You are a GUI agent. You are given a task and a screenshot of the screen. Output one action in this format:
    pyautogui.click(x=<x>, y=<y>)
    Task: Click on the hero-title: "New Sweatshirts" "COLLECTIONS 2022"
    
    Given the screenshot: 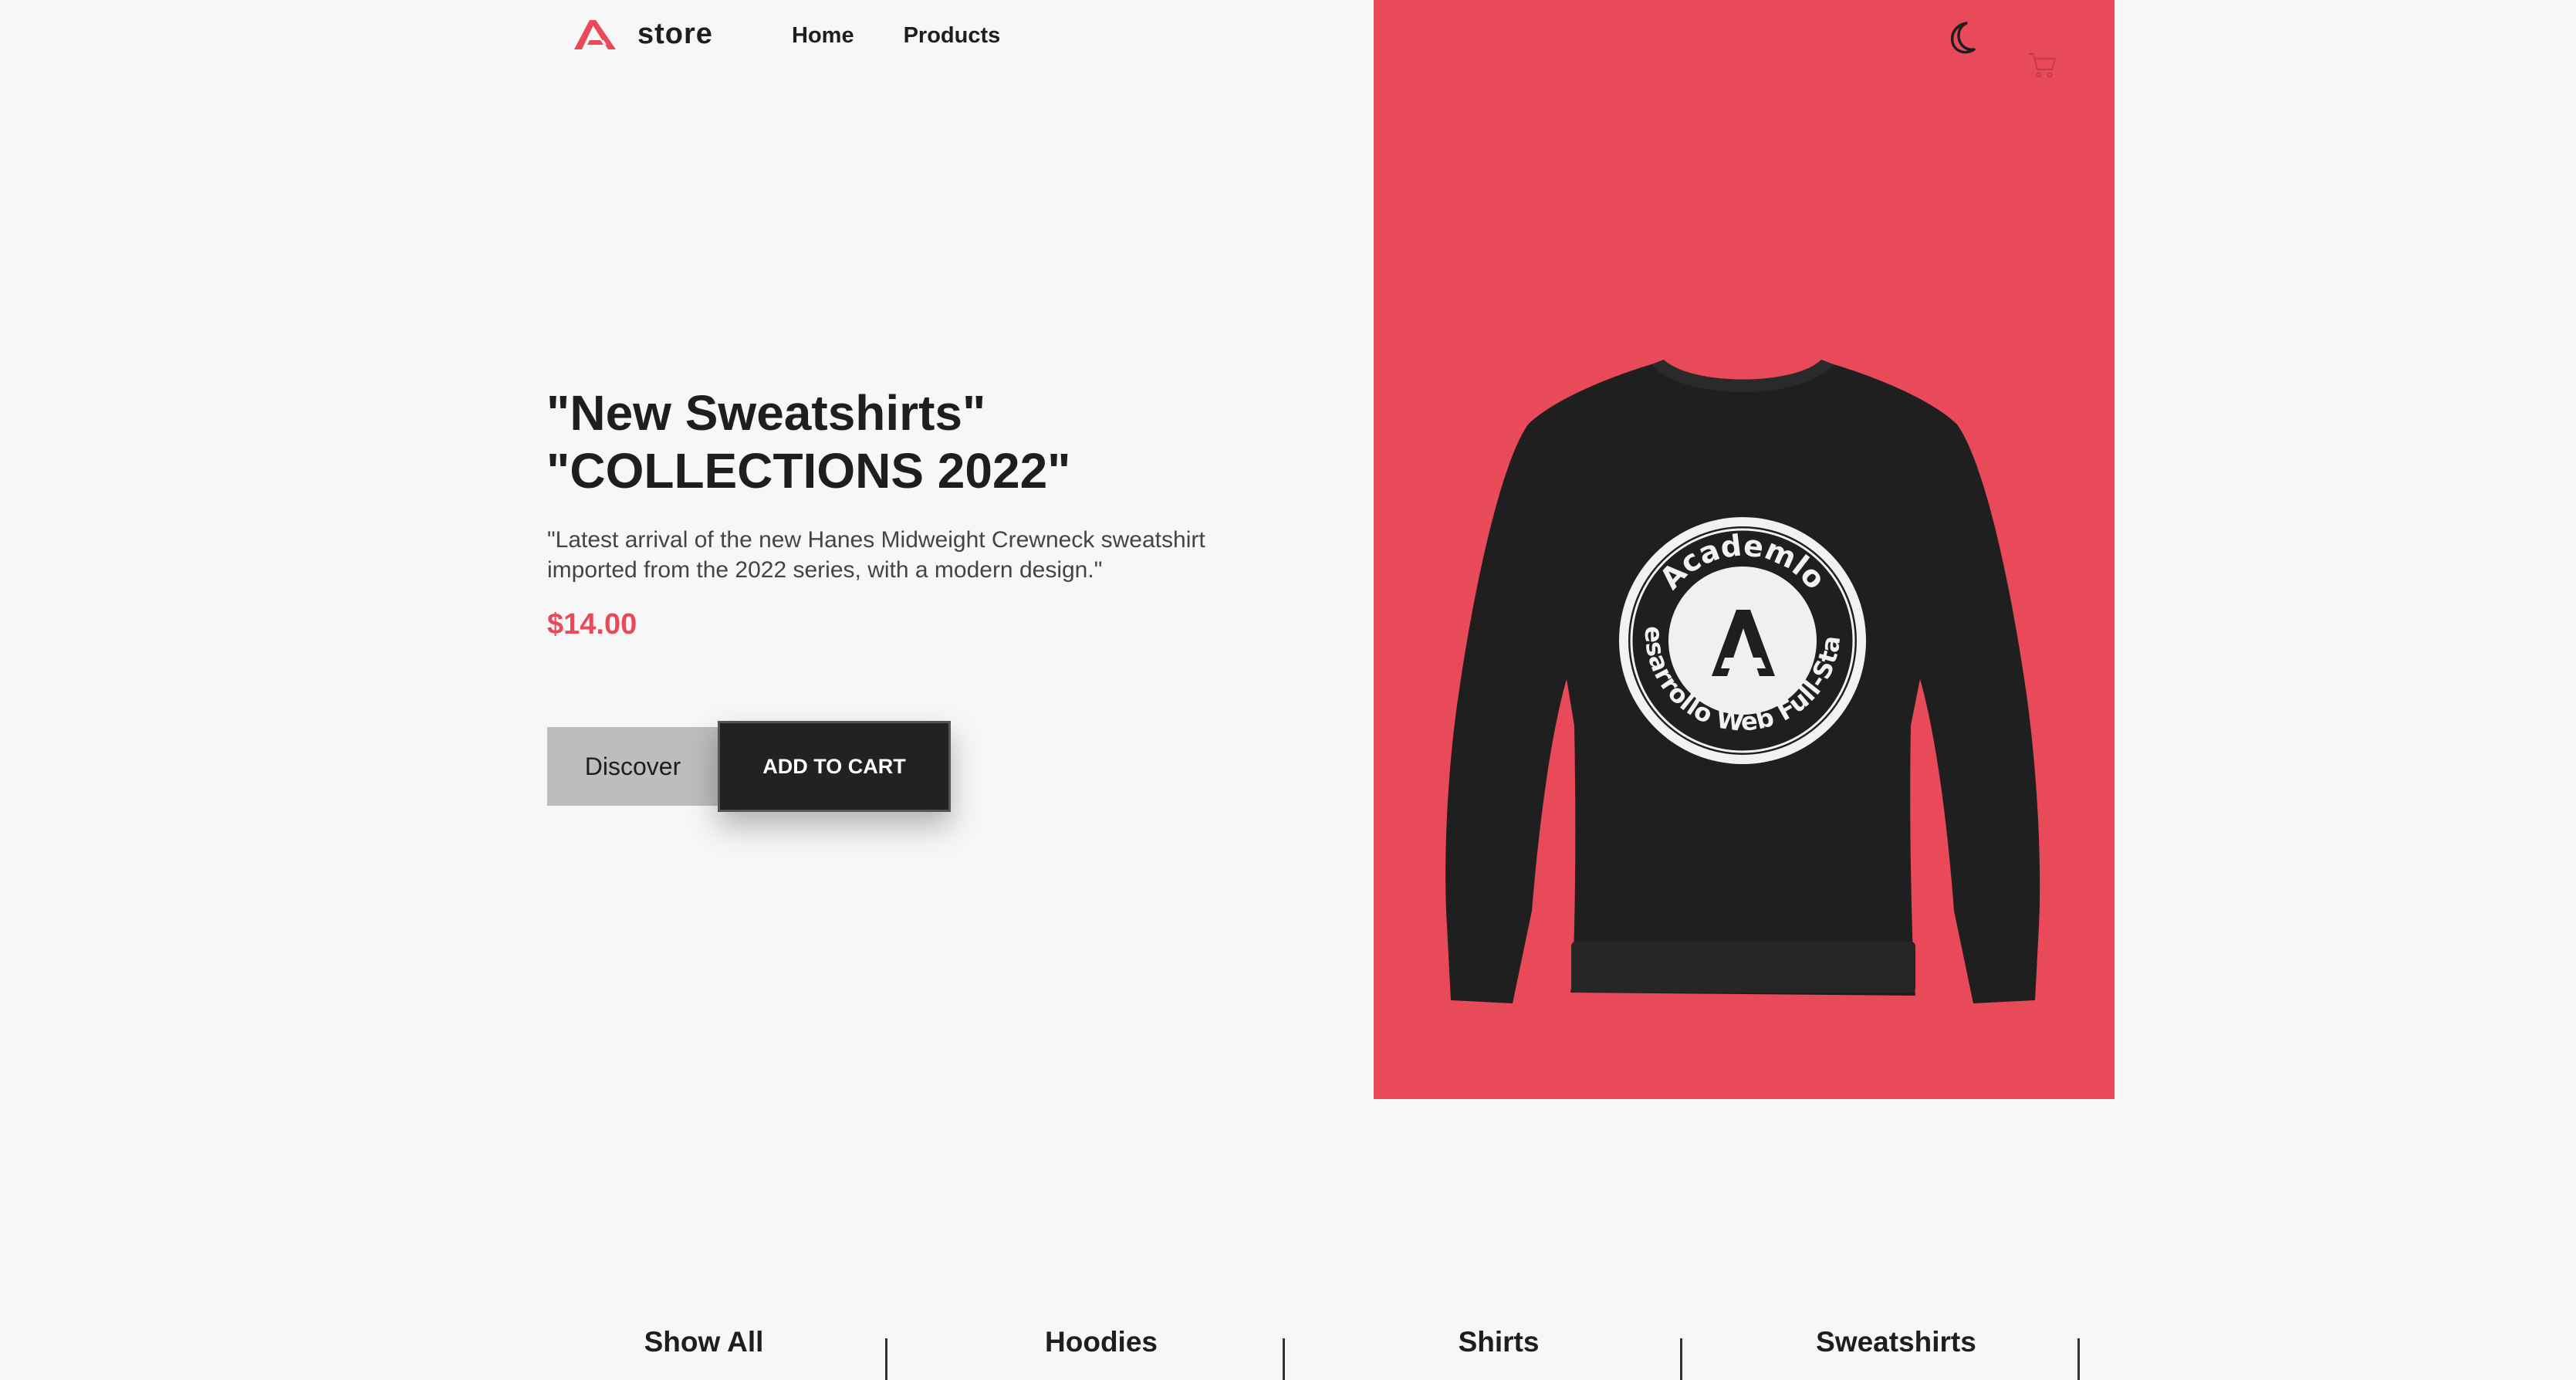 What is the action you would take?
    pyautogui.click(x=862, y=442)
    